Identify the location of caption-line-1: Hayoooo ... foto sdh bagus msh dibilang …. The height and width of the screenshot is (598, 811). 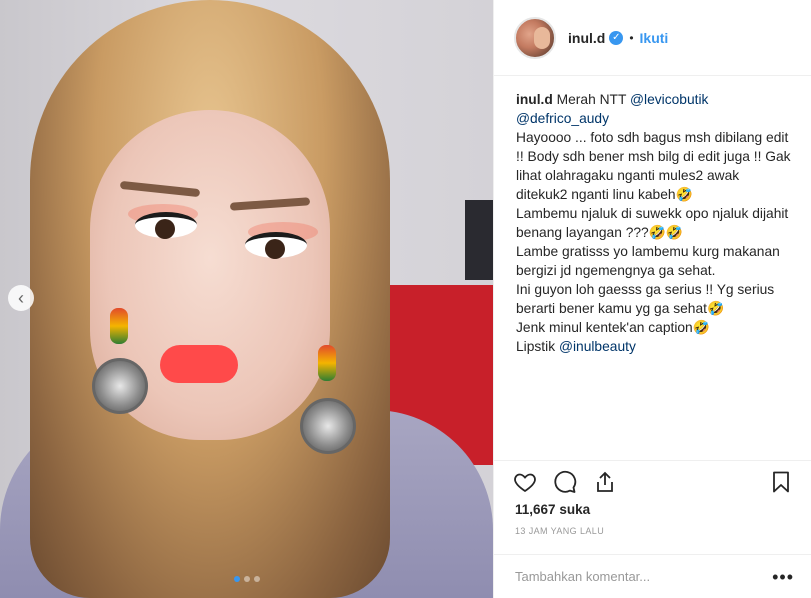
(653, 166).